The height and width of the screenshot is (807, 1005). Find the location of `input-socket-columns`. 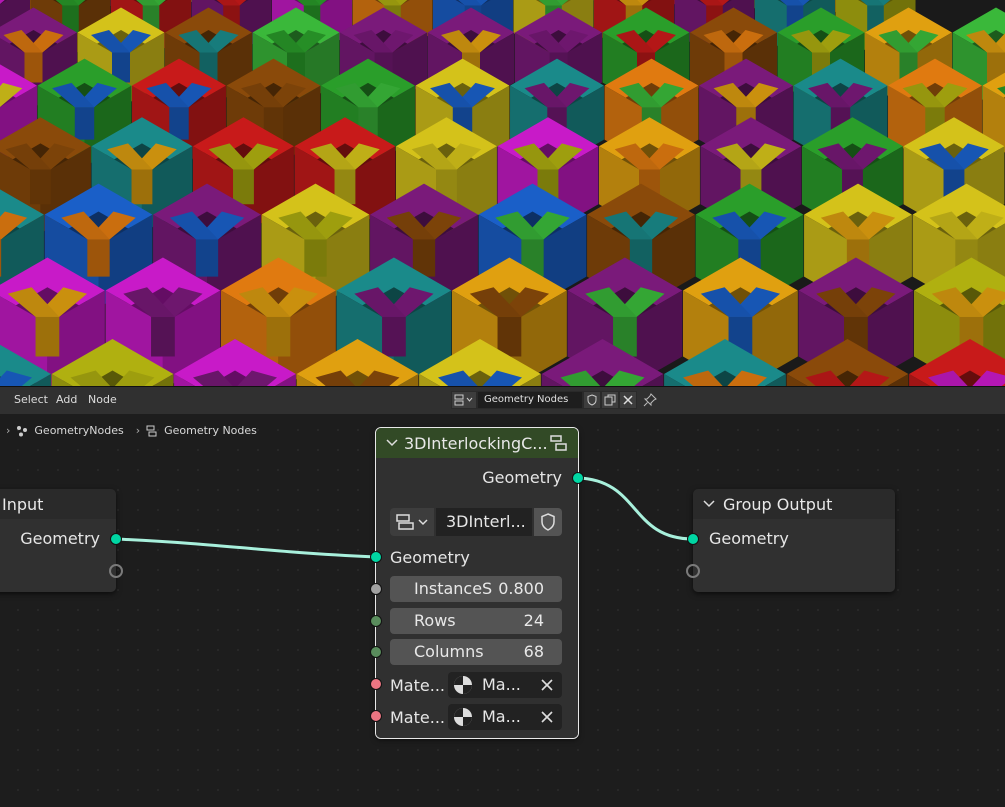

input-socket-columns is located at coordinates (376, 652).